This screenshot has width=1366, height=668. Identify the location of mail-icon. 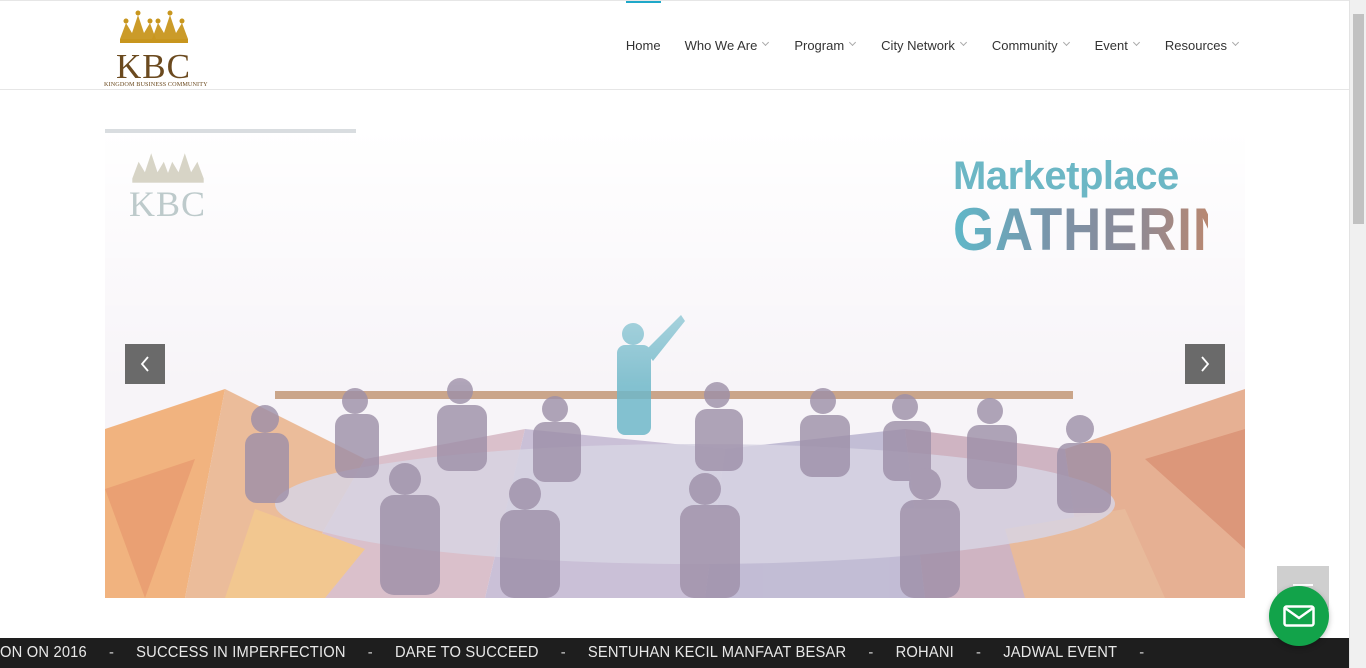
(1299, 616).